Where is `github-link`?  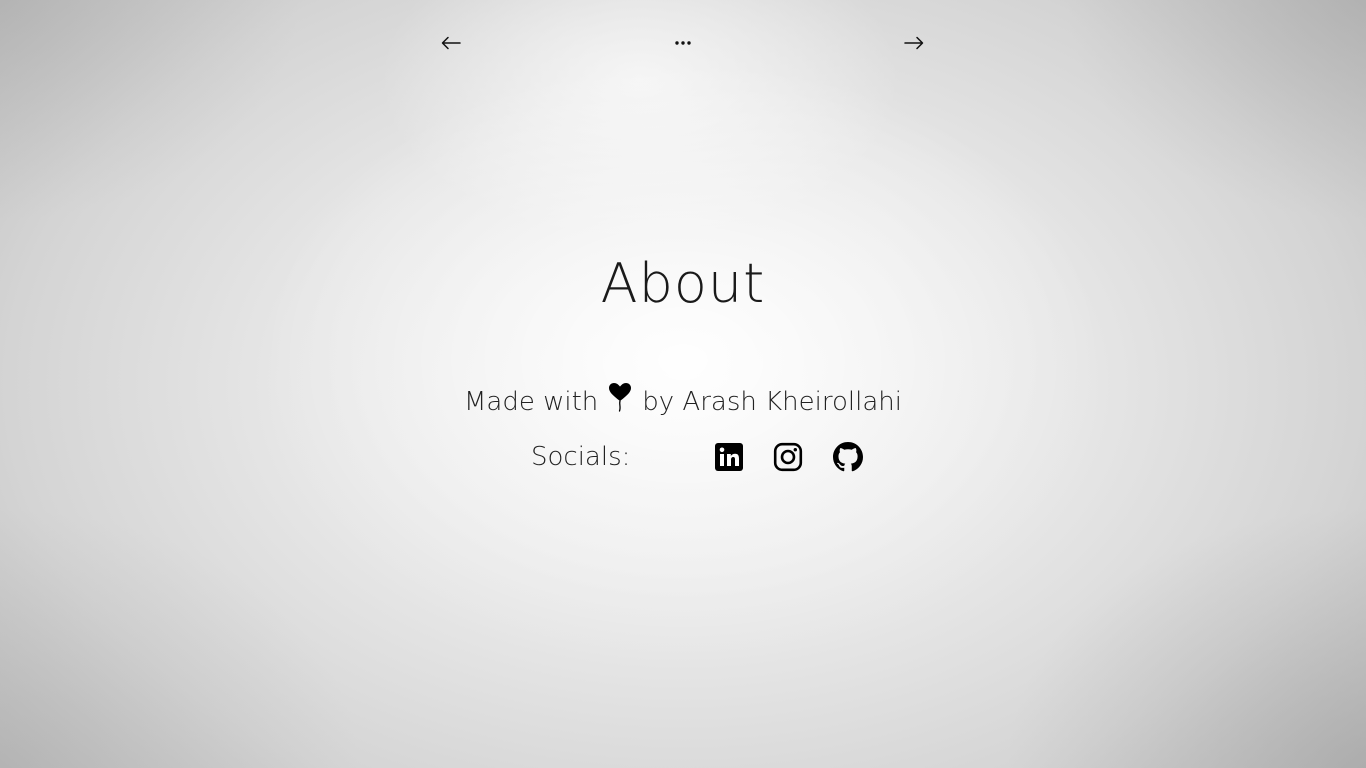
github-link is located at coordinates (848, 457).